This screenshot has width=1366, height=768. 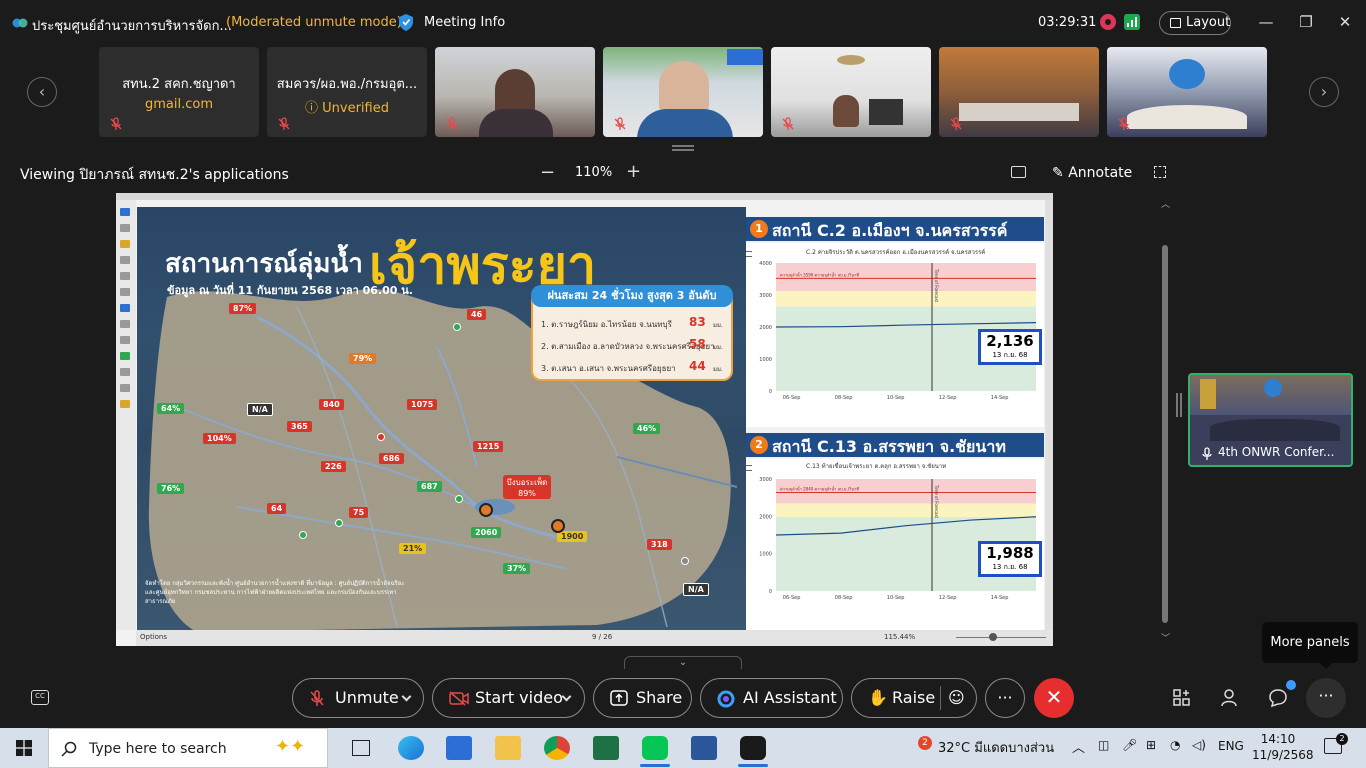 I want to click on station-c2-reading-box: 2,136 13 ก.ย. 68, so click(x=1010, y=347).